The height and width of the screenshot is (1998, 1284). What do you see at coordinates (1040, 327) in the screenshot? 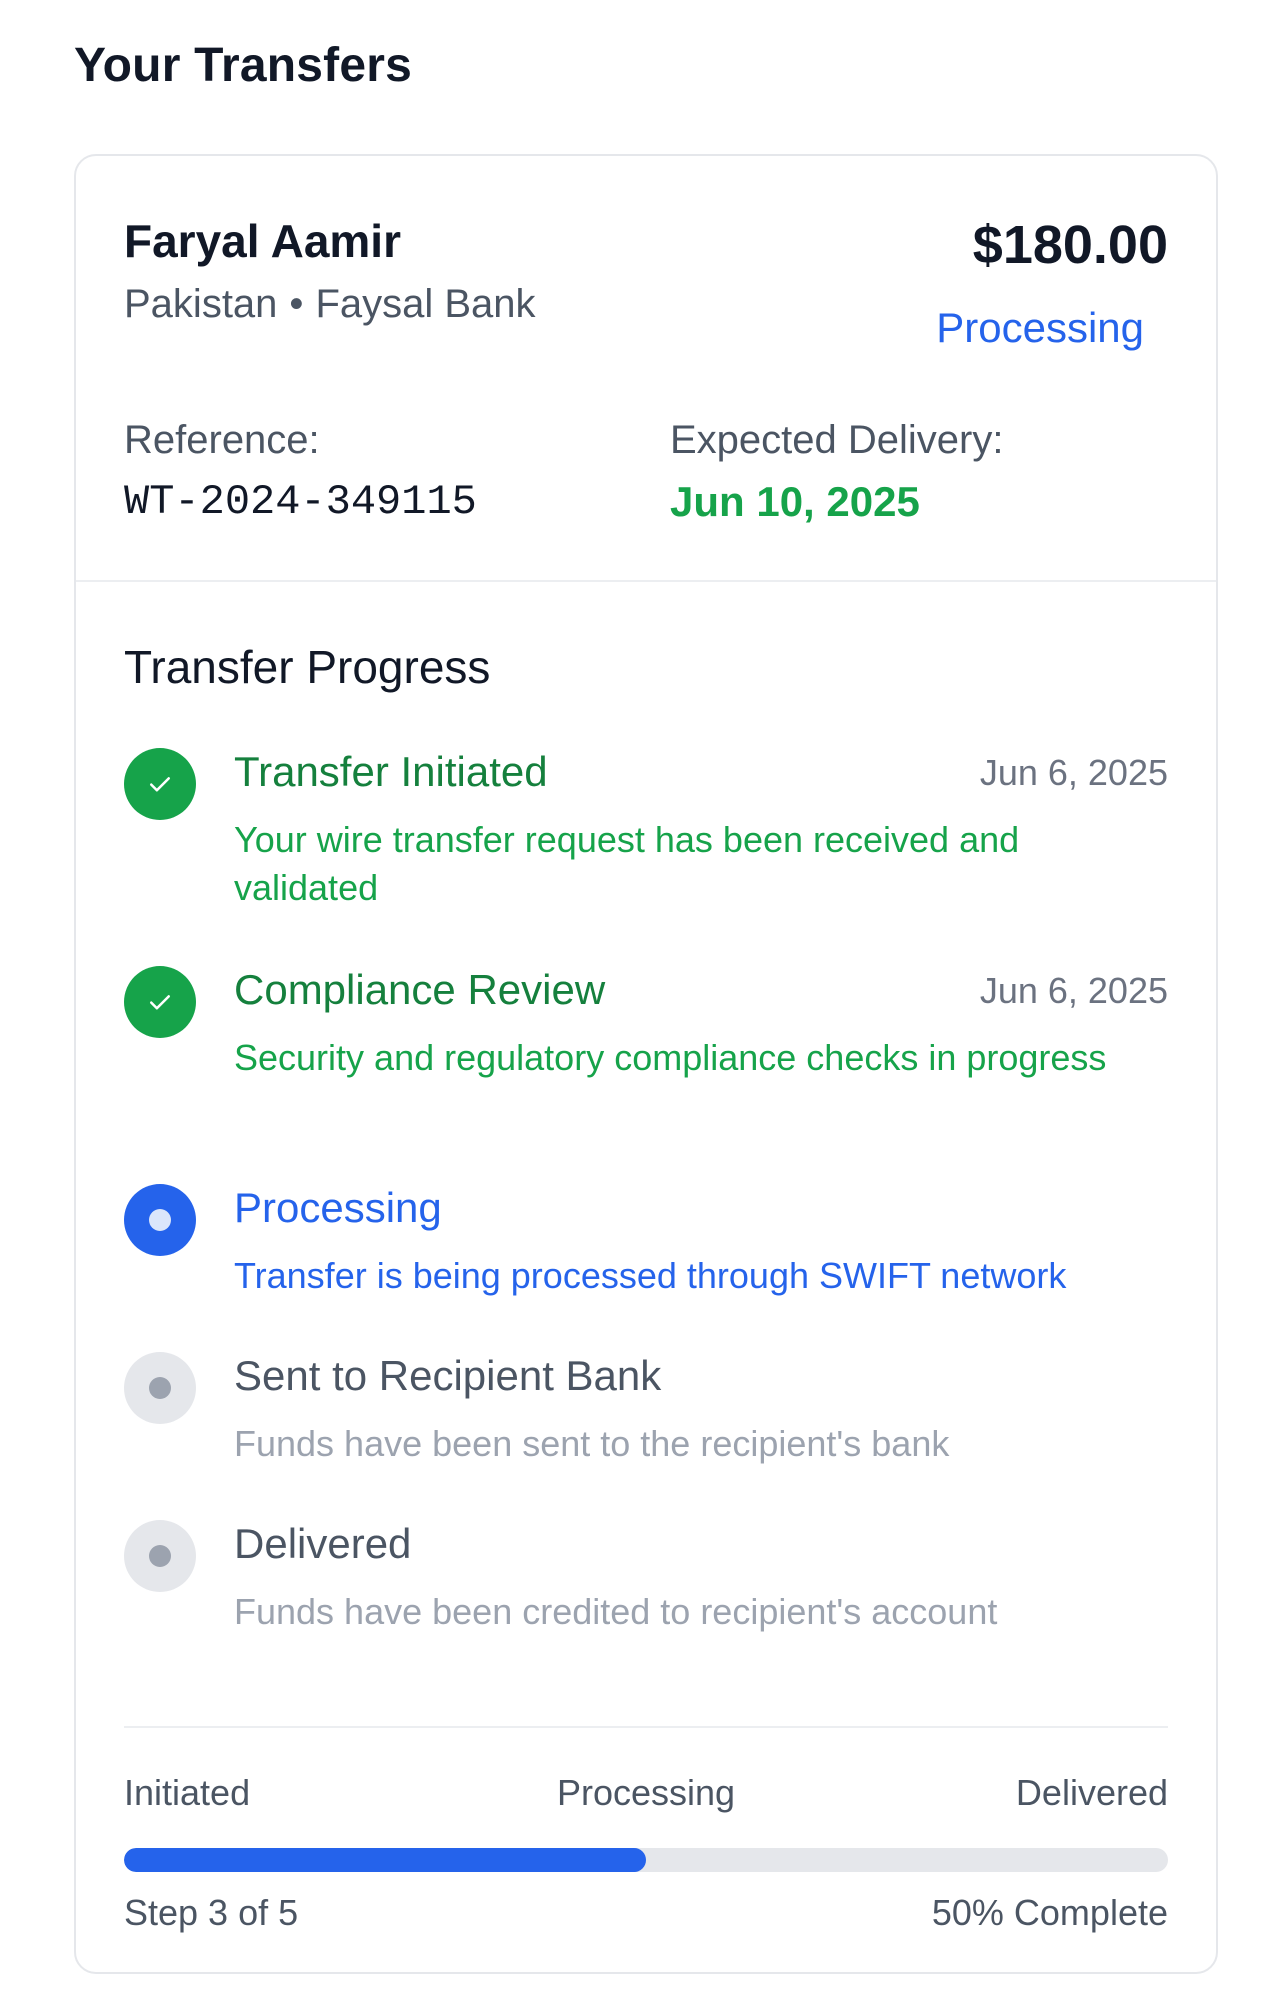
I see `status-badge: Processing` at bounding box center [1040, 327].